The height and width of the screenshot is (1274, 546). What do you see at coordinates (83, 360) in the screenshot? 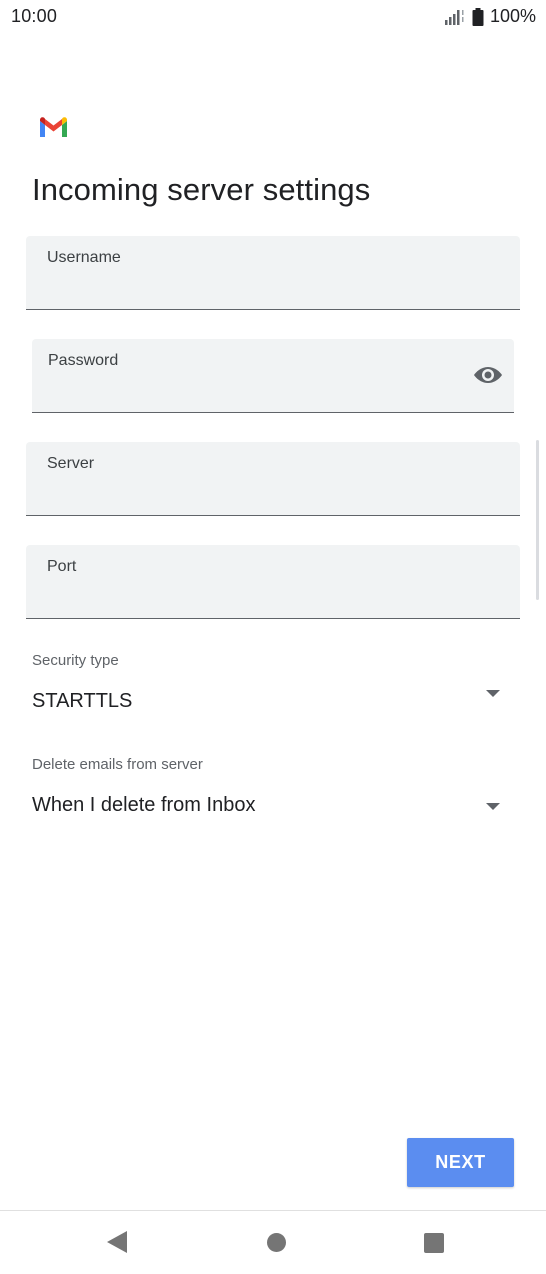
I see `password-label: Password` at bounding box center [83, 360].